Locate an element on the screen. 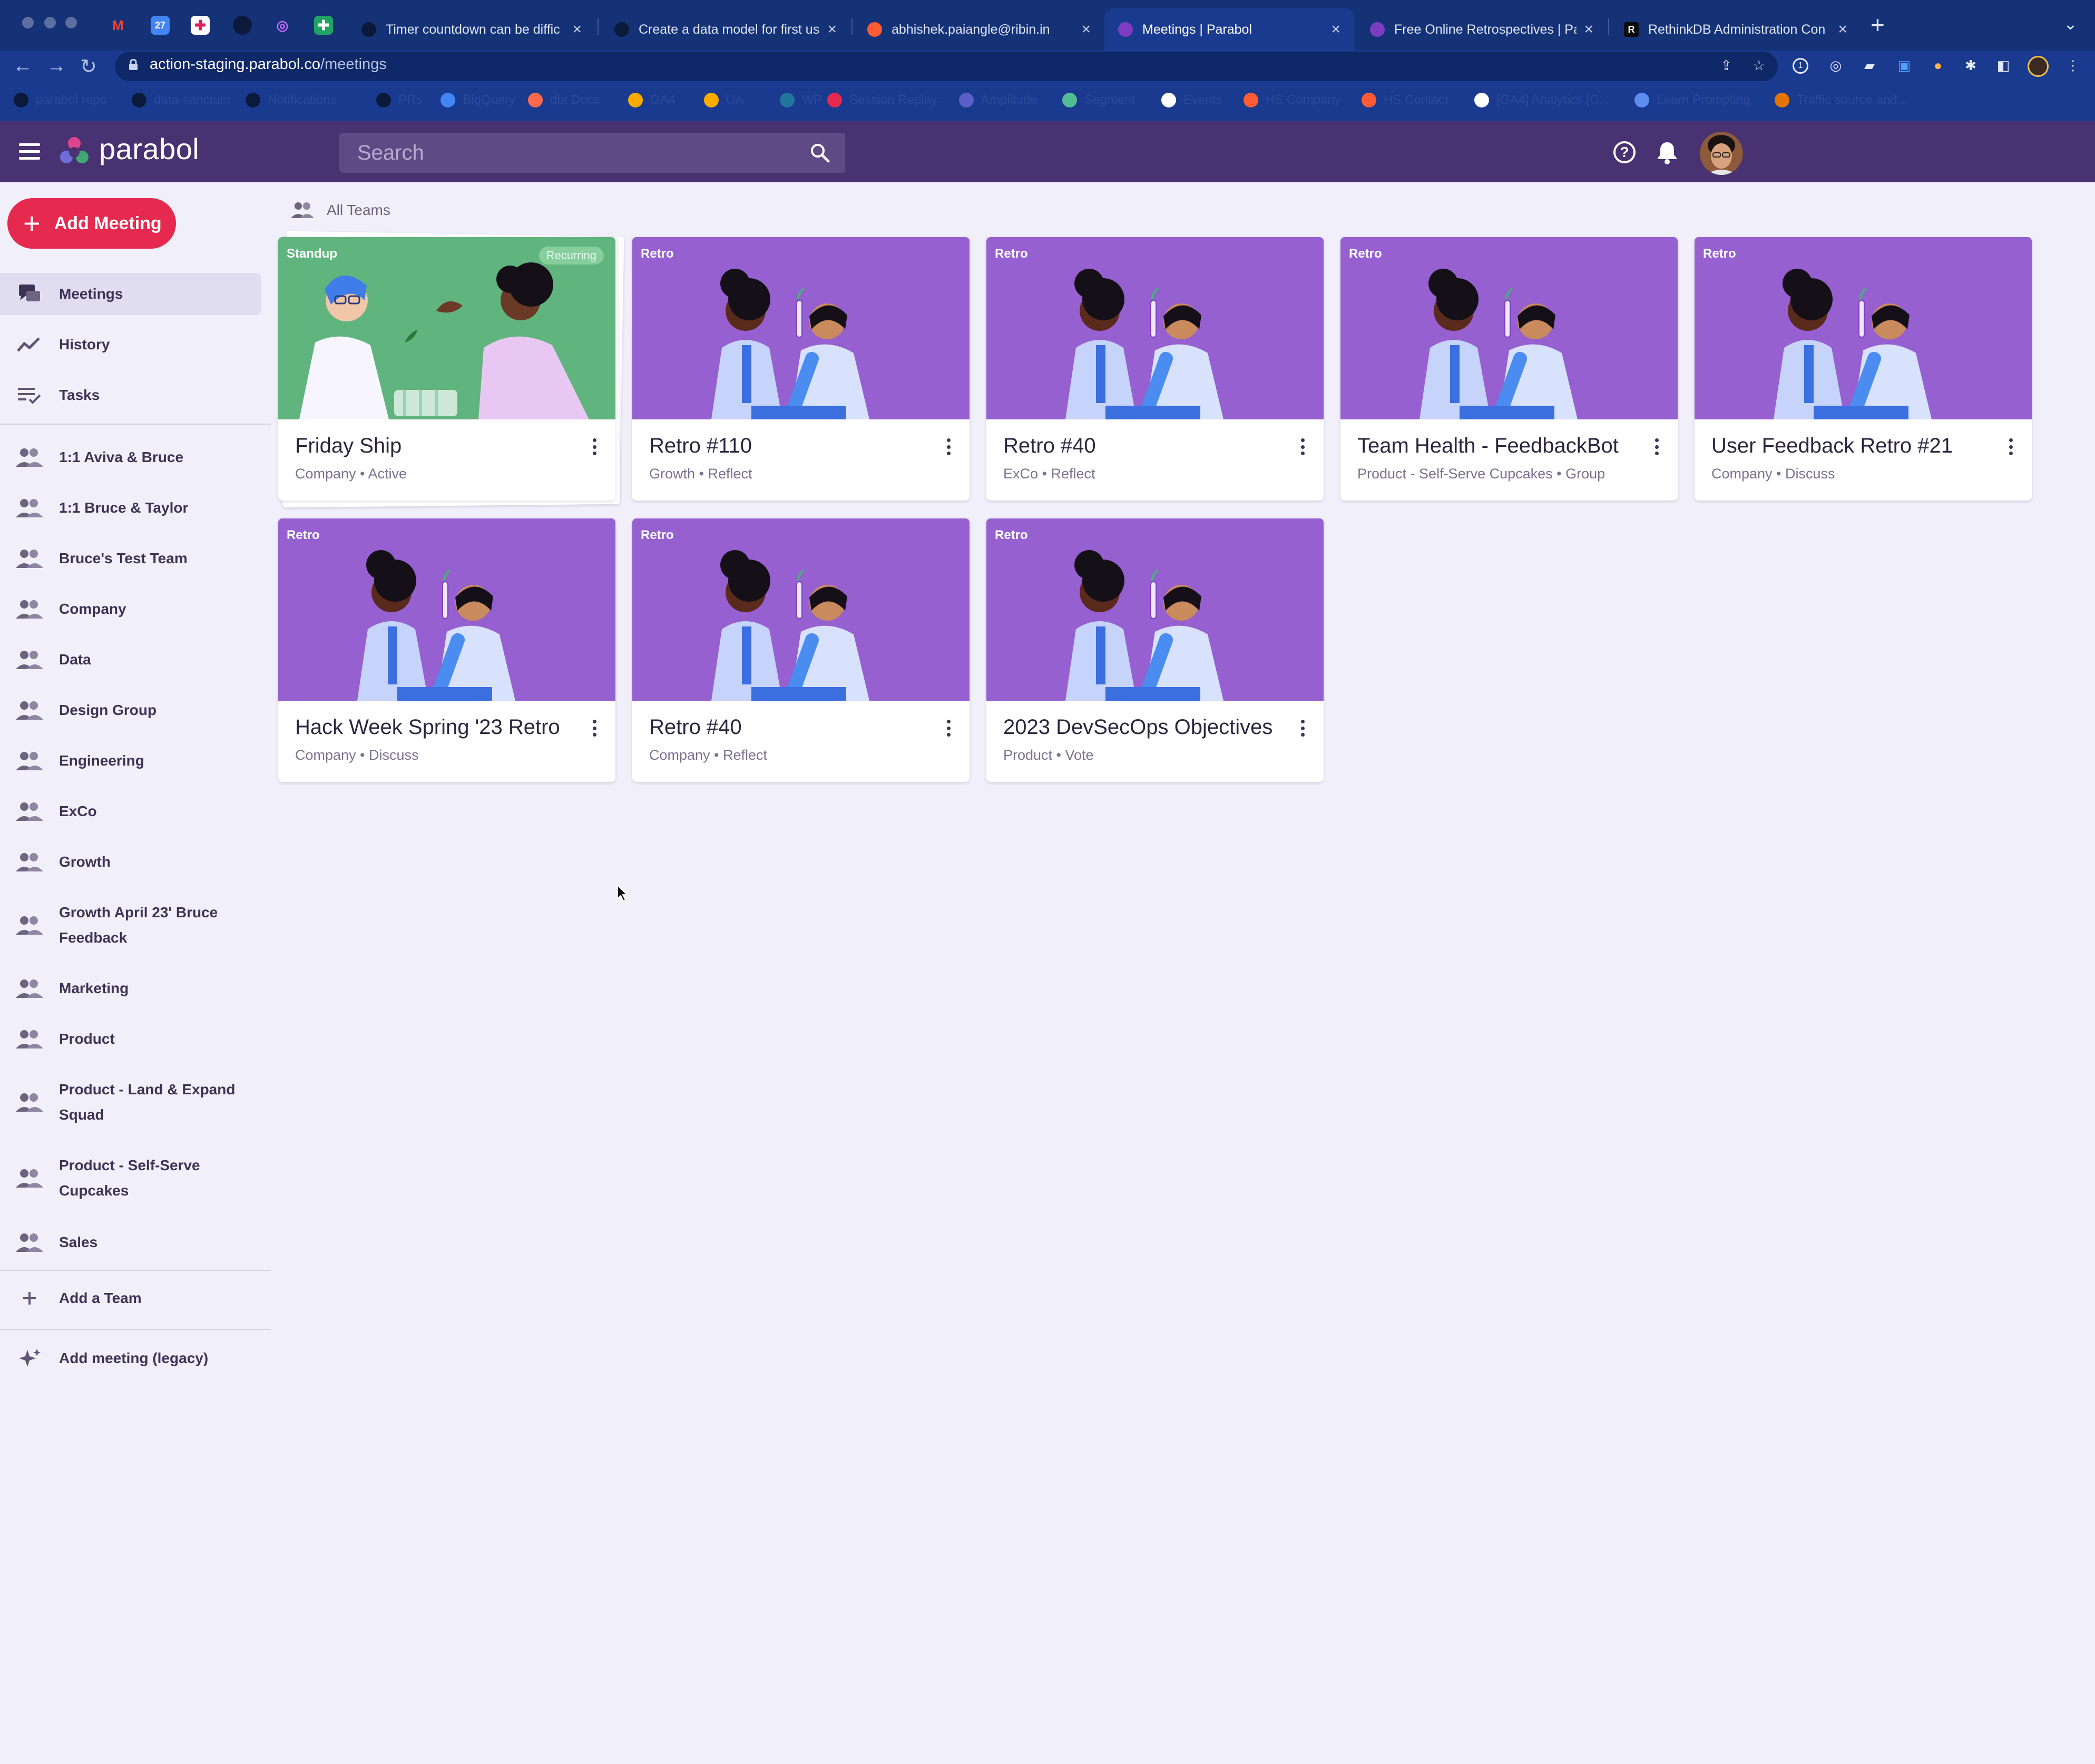 This screenshot has width=2095, height=1764. window-zoom-button is located at coordinates (71, 22).